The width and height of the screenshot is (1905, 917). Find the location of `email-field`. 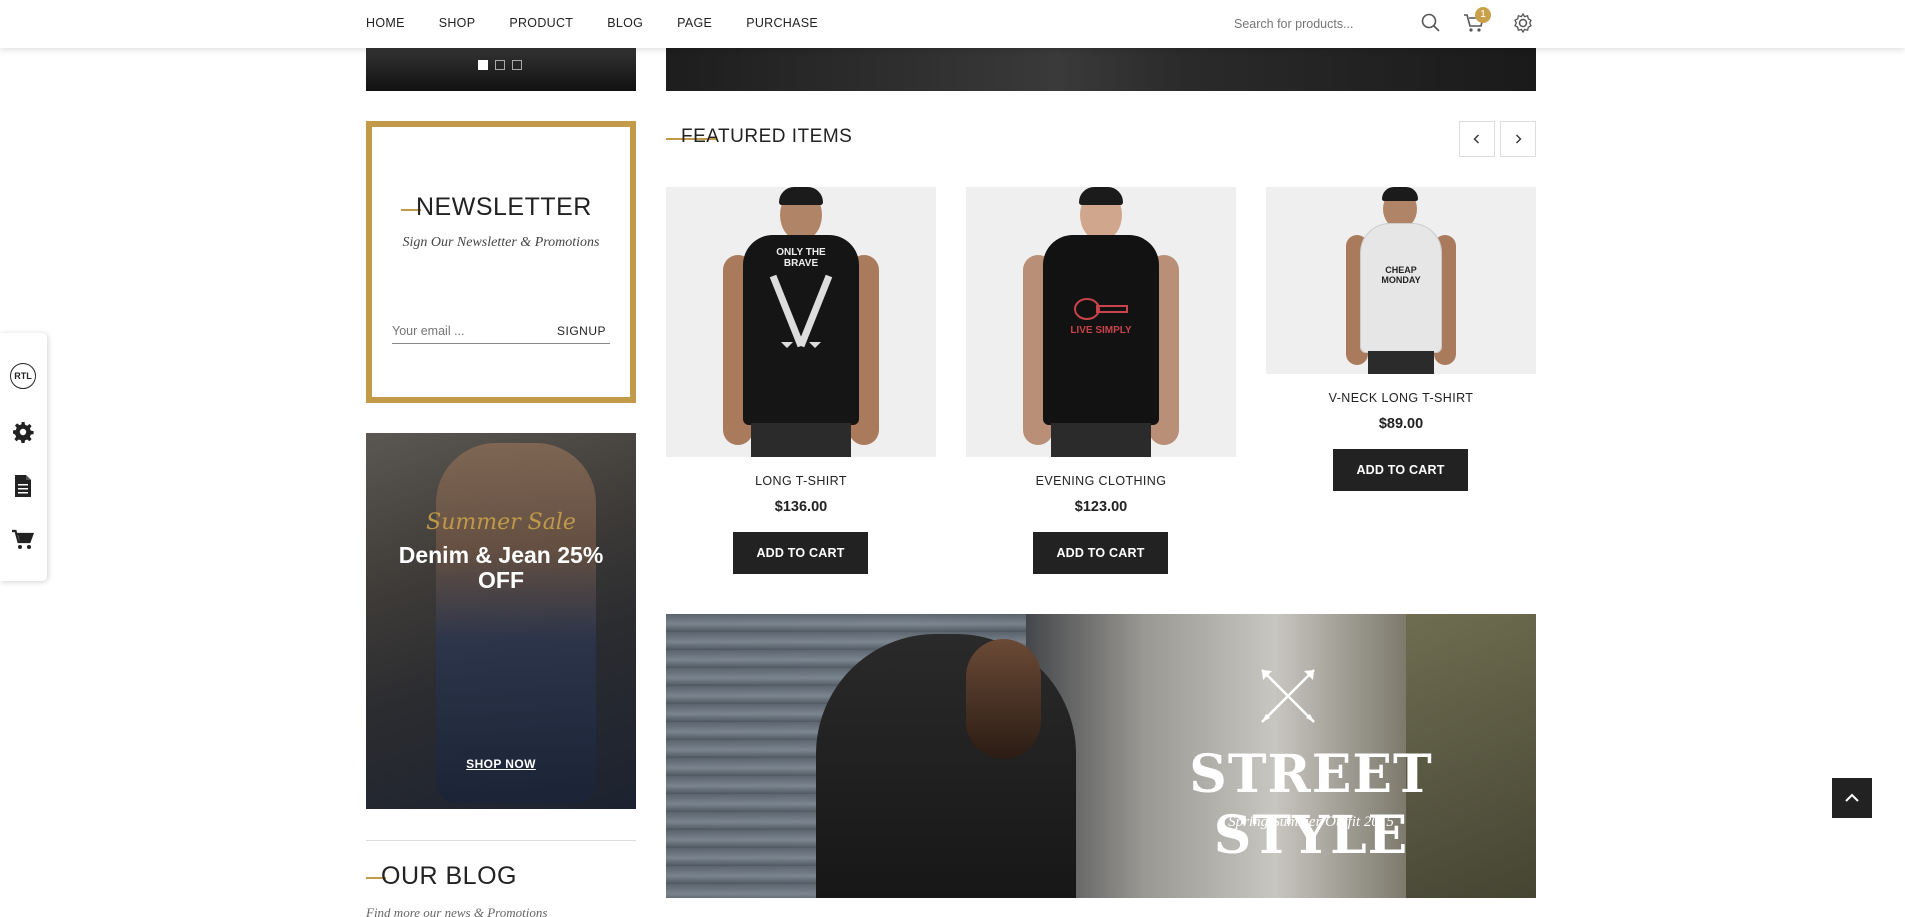

email-field is located at coordinates (462, 331).